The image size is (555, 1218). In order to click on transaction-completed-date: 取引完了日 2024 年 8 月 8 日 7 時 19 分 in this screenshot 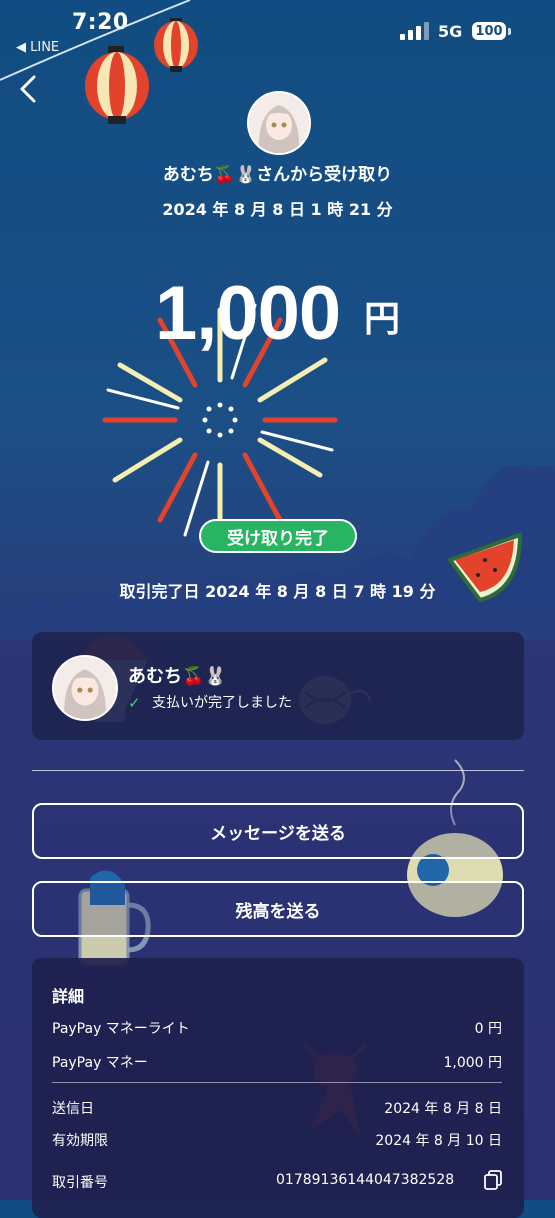, I will do `click(277, 591)`.